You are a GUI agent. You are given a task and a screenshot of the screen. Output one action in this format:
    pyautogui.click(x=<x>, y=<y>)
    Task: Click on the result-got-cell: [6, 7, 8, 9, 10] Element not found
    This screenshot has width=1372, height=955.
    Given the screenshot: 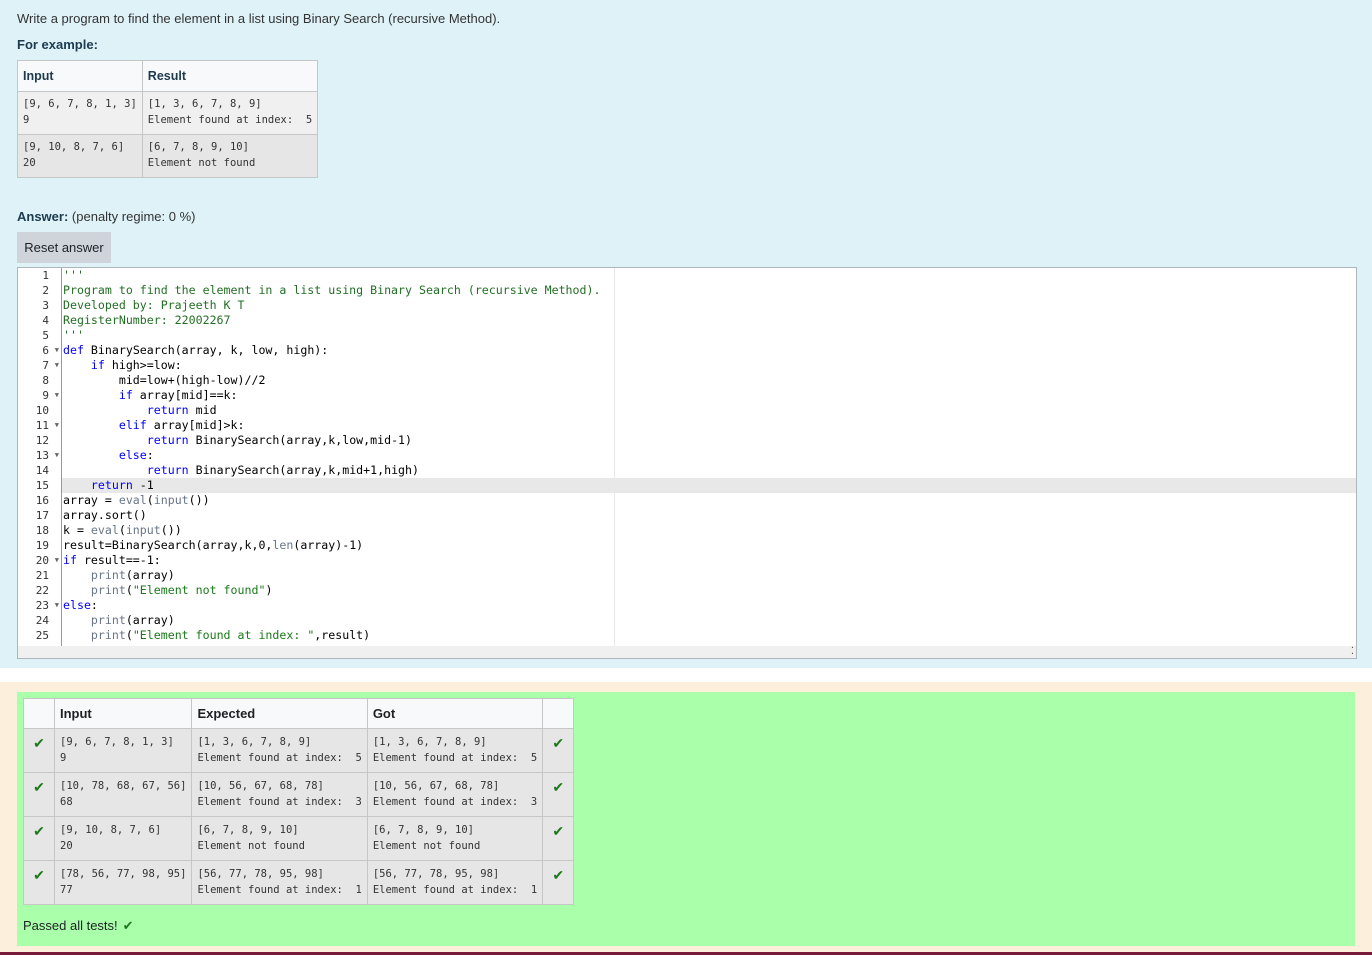 What is the action you would take?
    pyautogui.click(x=455, y=838)
    